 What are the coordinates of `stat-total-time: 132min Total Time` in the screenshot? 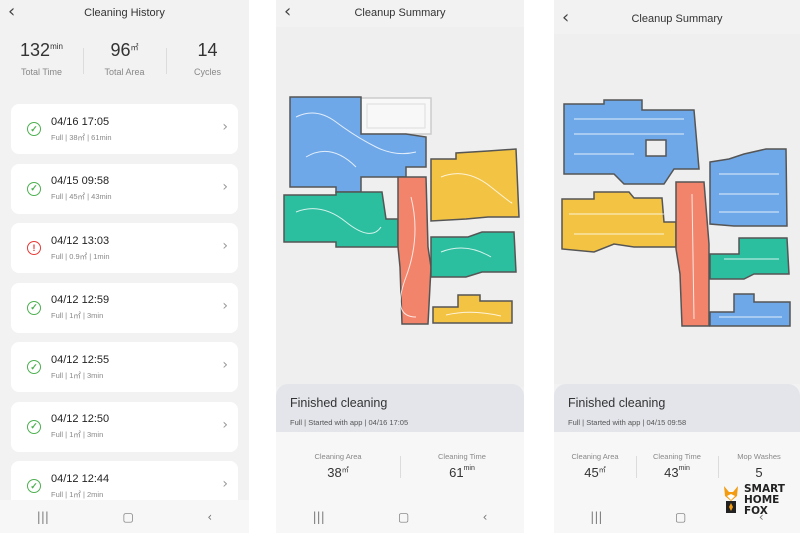 It's located at (41, 58).